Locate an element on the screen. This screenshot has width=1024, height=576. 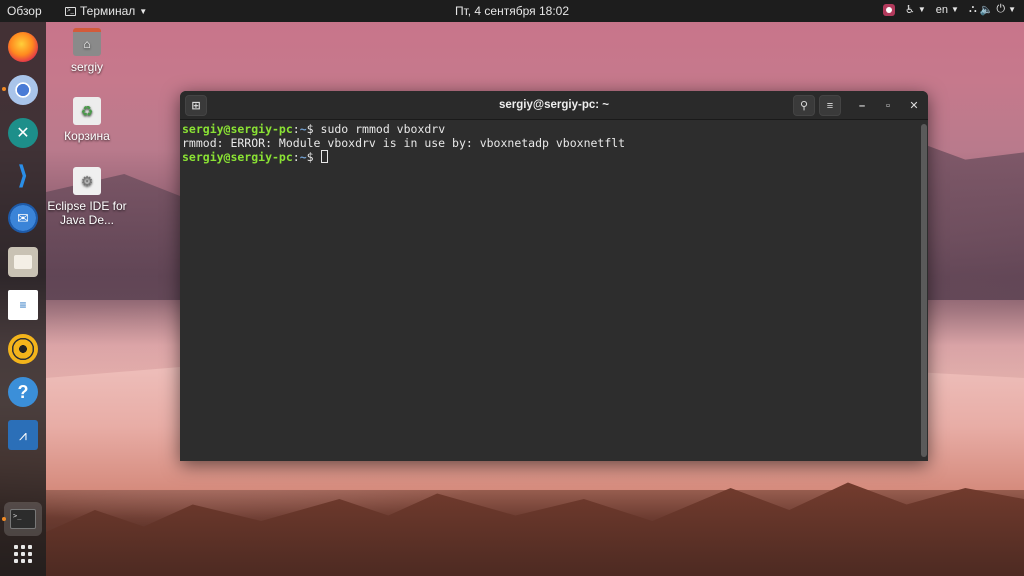
show-applications-button is located at coordinates (23, 554).